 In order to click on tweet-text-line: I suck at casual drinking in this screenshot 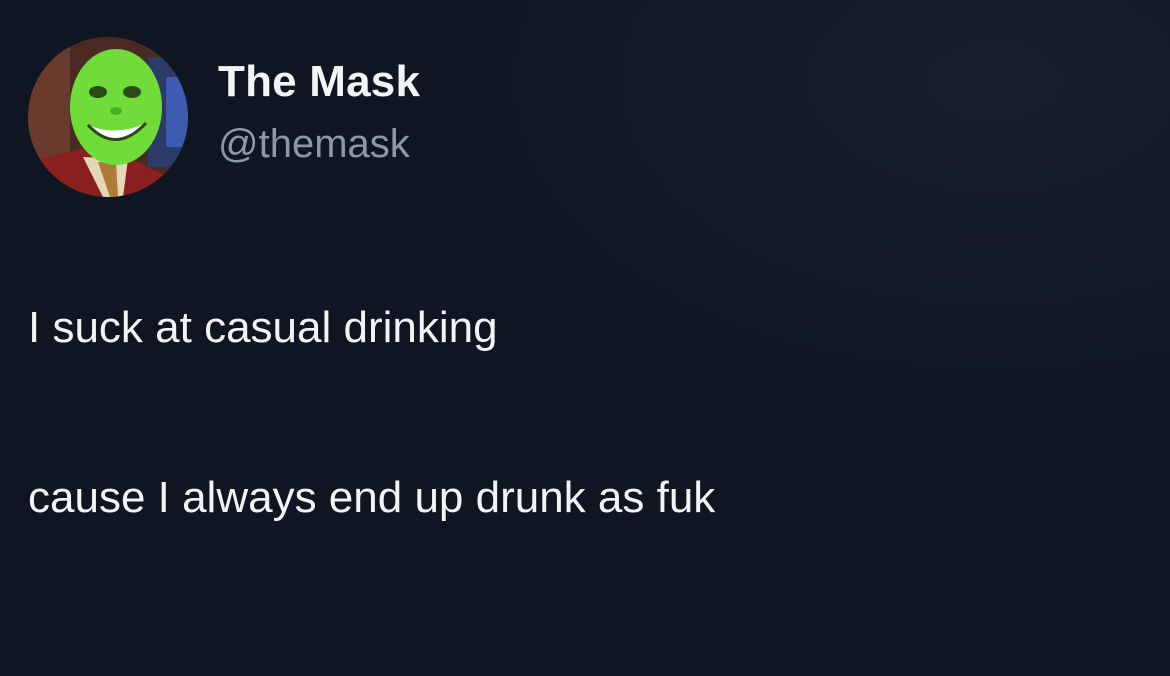, I will do `click(263, 327)`.